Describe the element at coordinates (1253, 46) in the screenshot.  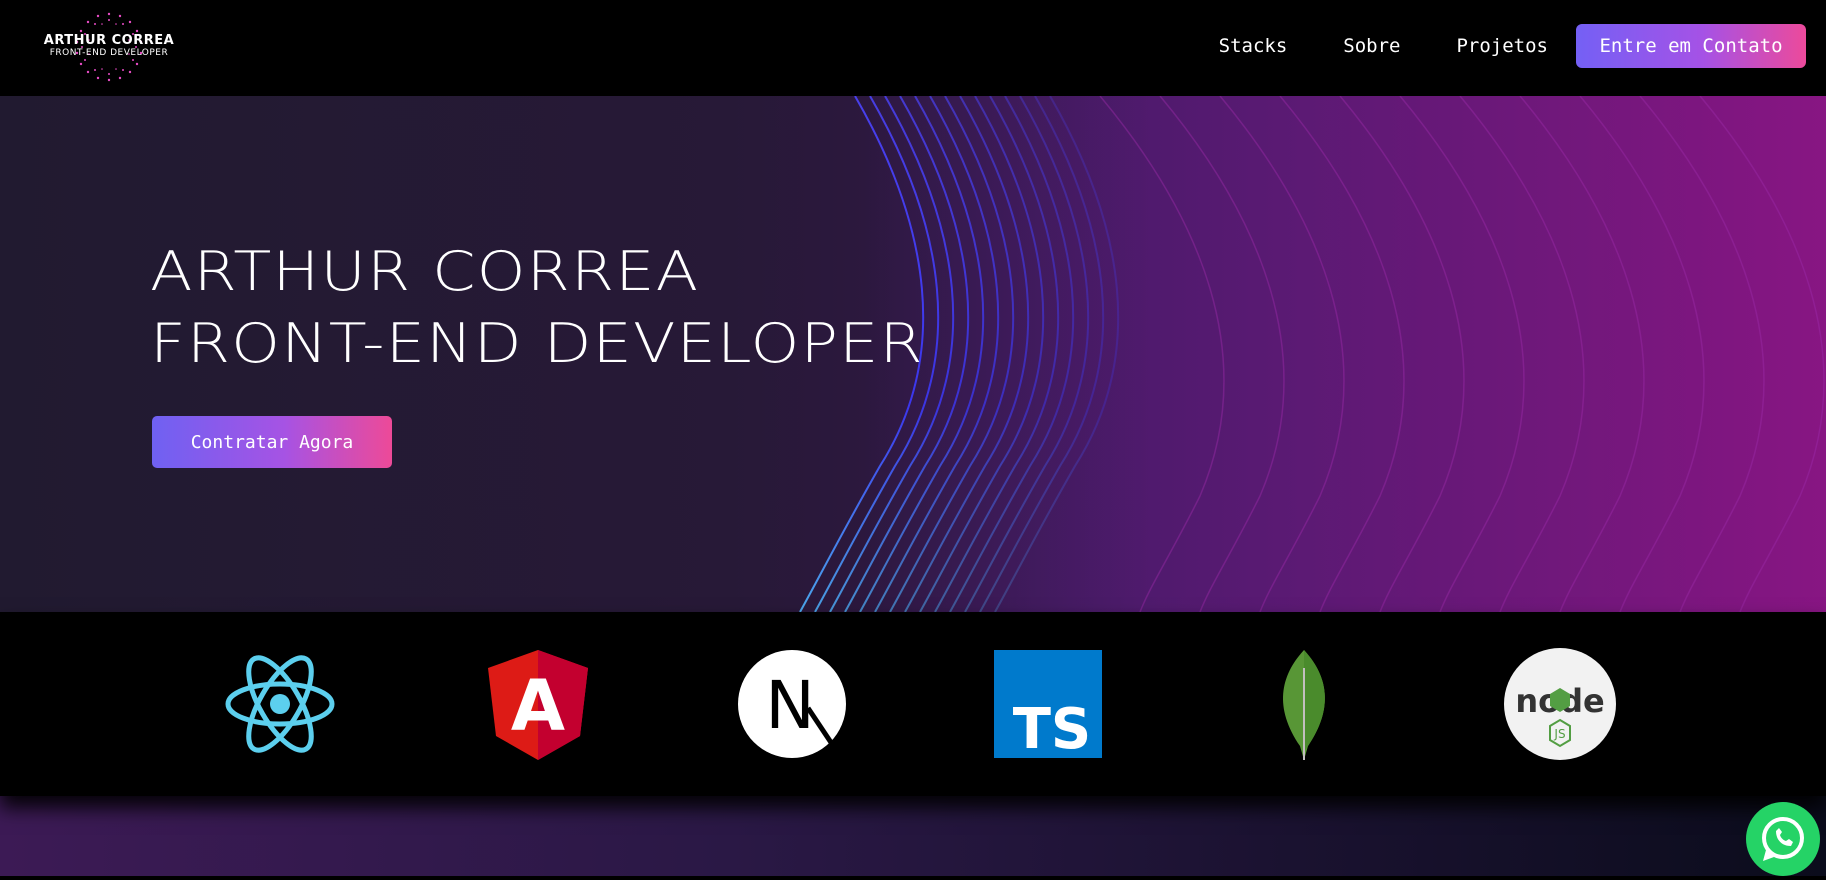
I see `nav-link-stacks: Stacks` at that location.